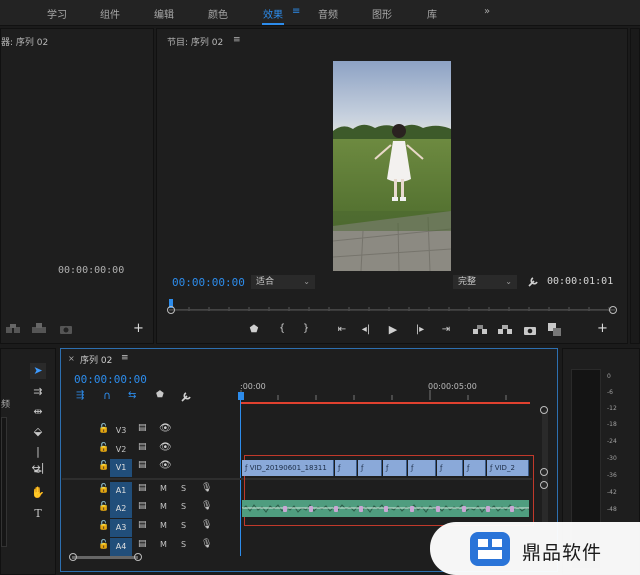  Describe the element at coordinates (15, 329) in the screenshot. I see `insert-icon` at that location.